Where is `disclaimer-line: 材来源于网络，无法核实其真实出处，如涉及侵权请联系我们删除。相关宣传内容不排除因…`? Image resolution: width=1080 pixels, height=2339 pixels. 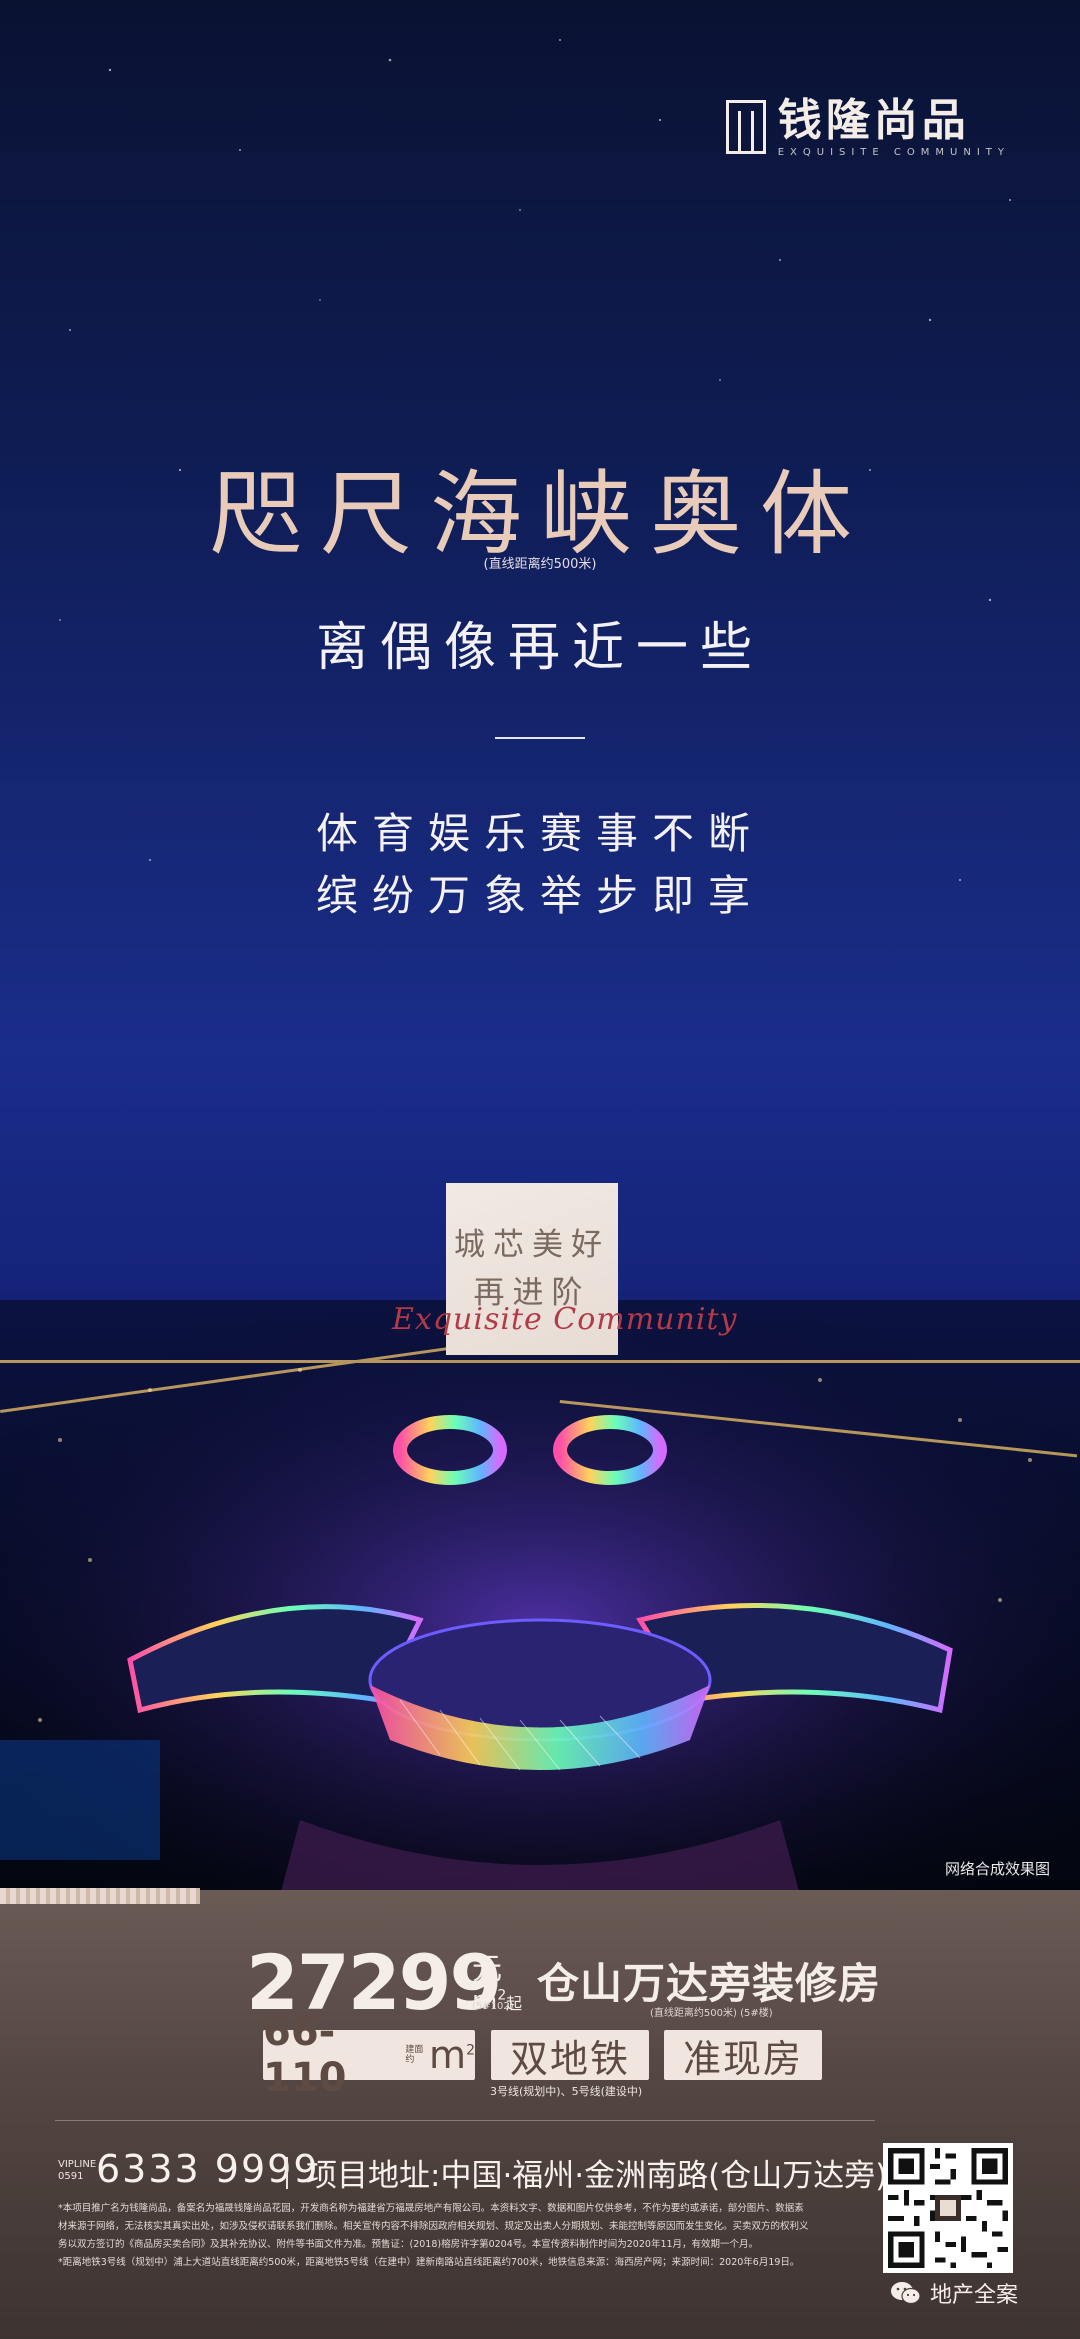 disclaimer-line: 材来源于网络，无法核实其真实出处，如涉及侵权请联系我们删除。相关宣传内容不排除因… is located at coordinates (433, 2226).